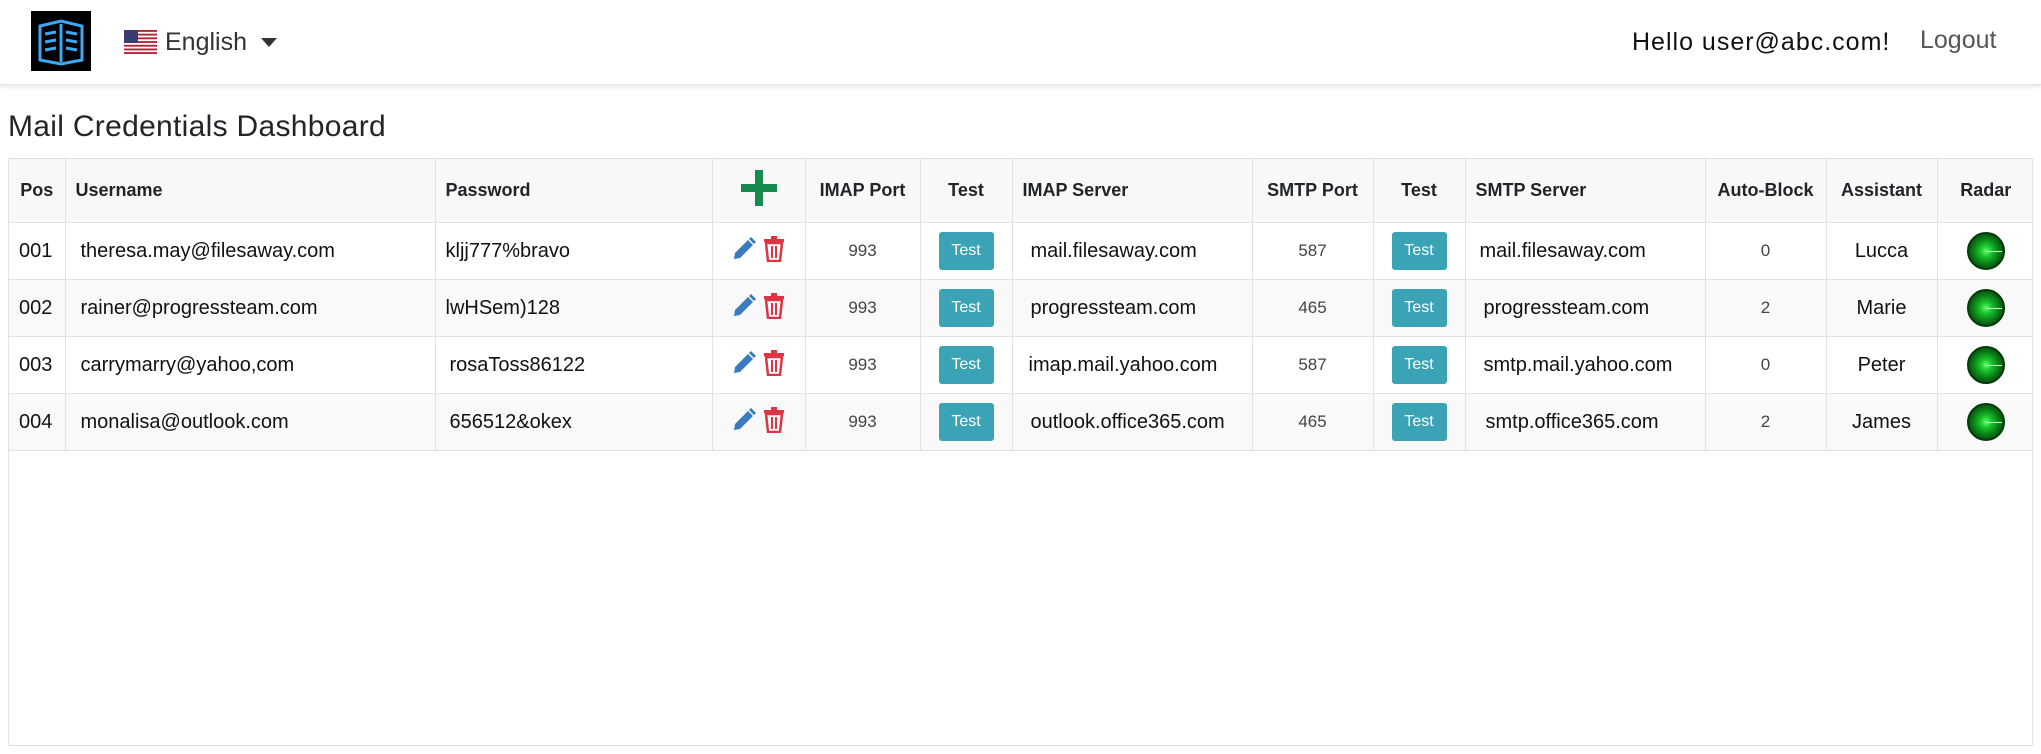  What do you see at coordinates (1585, 251) in the screenshot?
I see `row-smtp-server: mail.filesaway.com` at bounding box center [1585, 251].